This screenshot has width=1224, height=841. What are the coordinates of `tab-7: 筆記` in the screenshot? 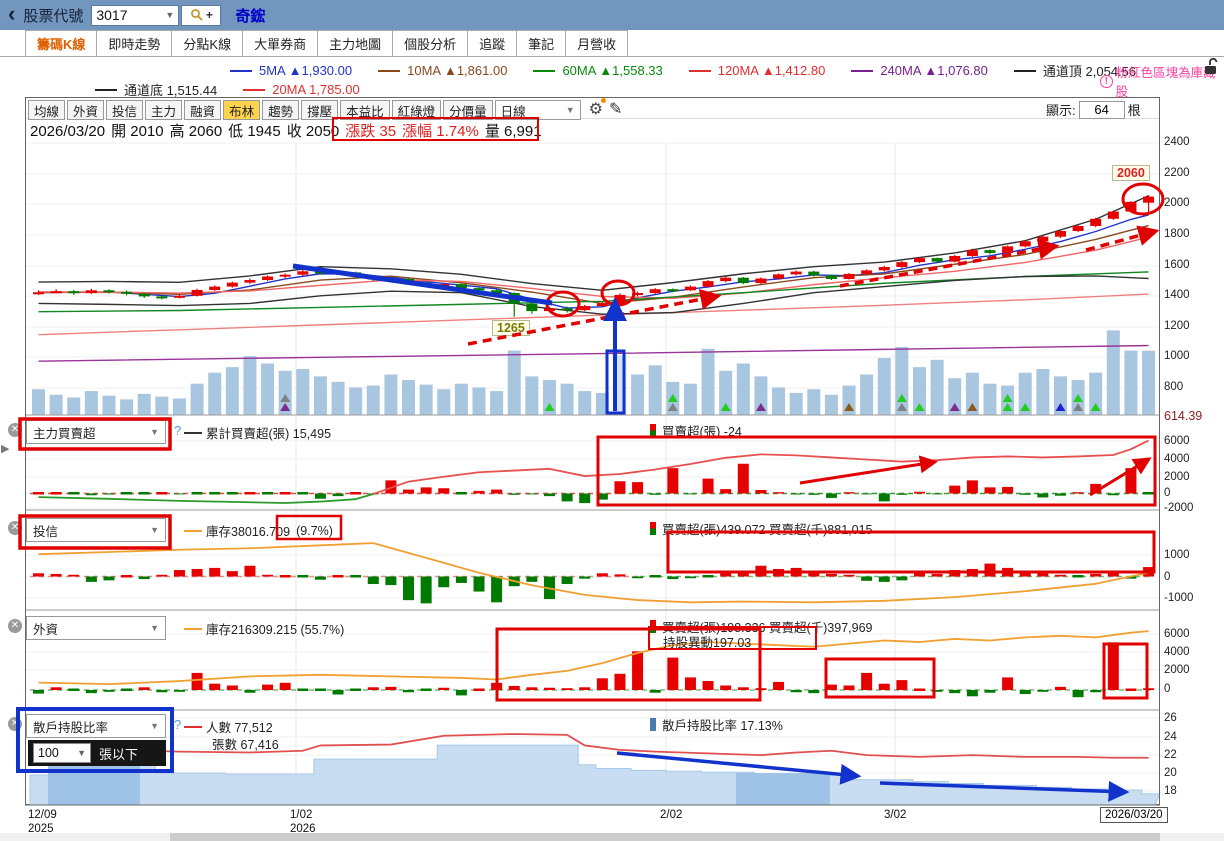 It's located at (541, 43).